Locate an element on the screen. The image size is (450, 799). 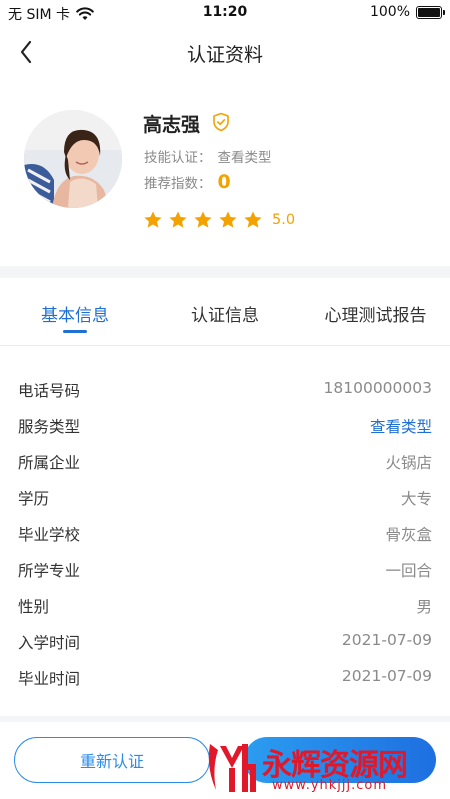
skill-row: 技能认证： 查看类型 is located at coordinates (208, 156).